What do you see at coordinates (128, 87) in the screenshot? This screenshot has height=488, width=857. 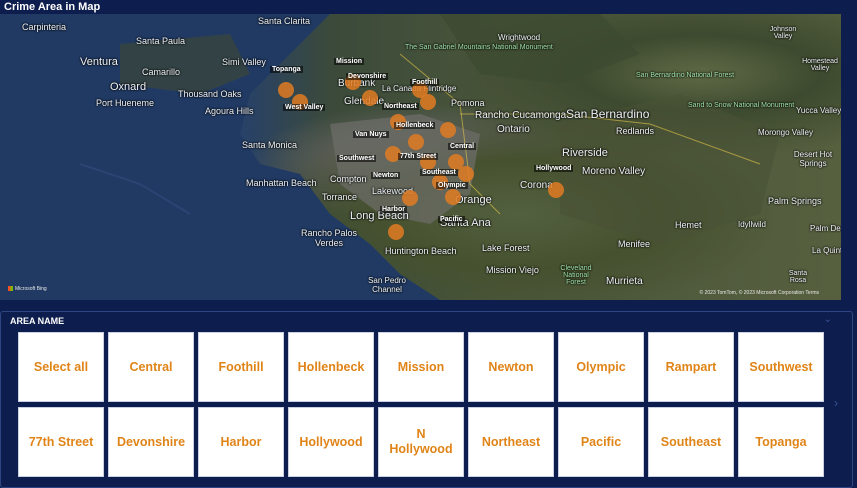 I see `place-label: Oxnard` at bounding box center [128, 87].